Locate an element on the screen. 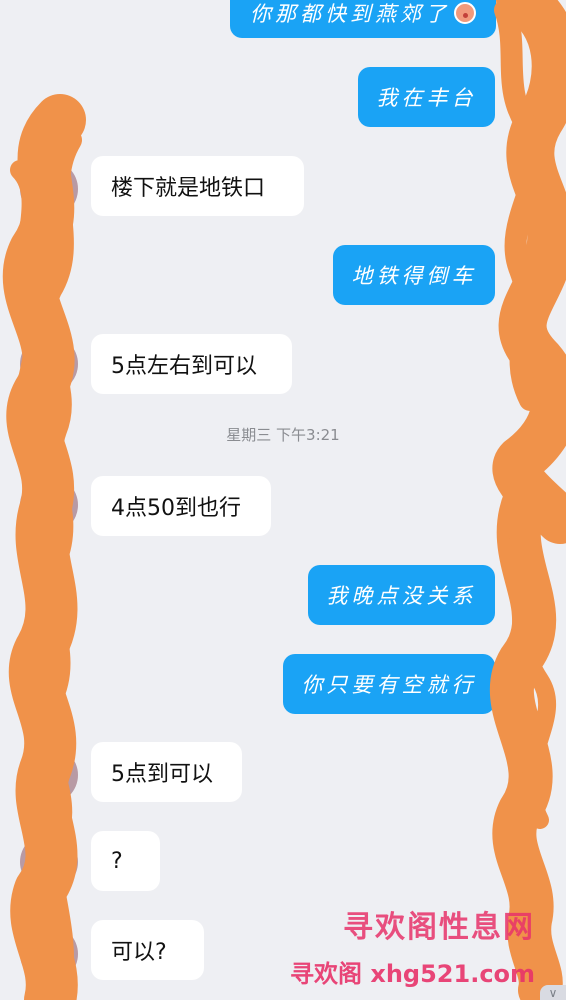  message-bubble-outgoing: 你只要有空就行 is located at coordinates (389, 684).